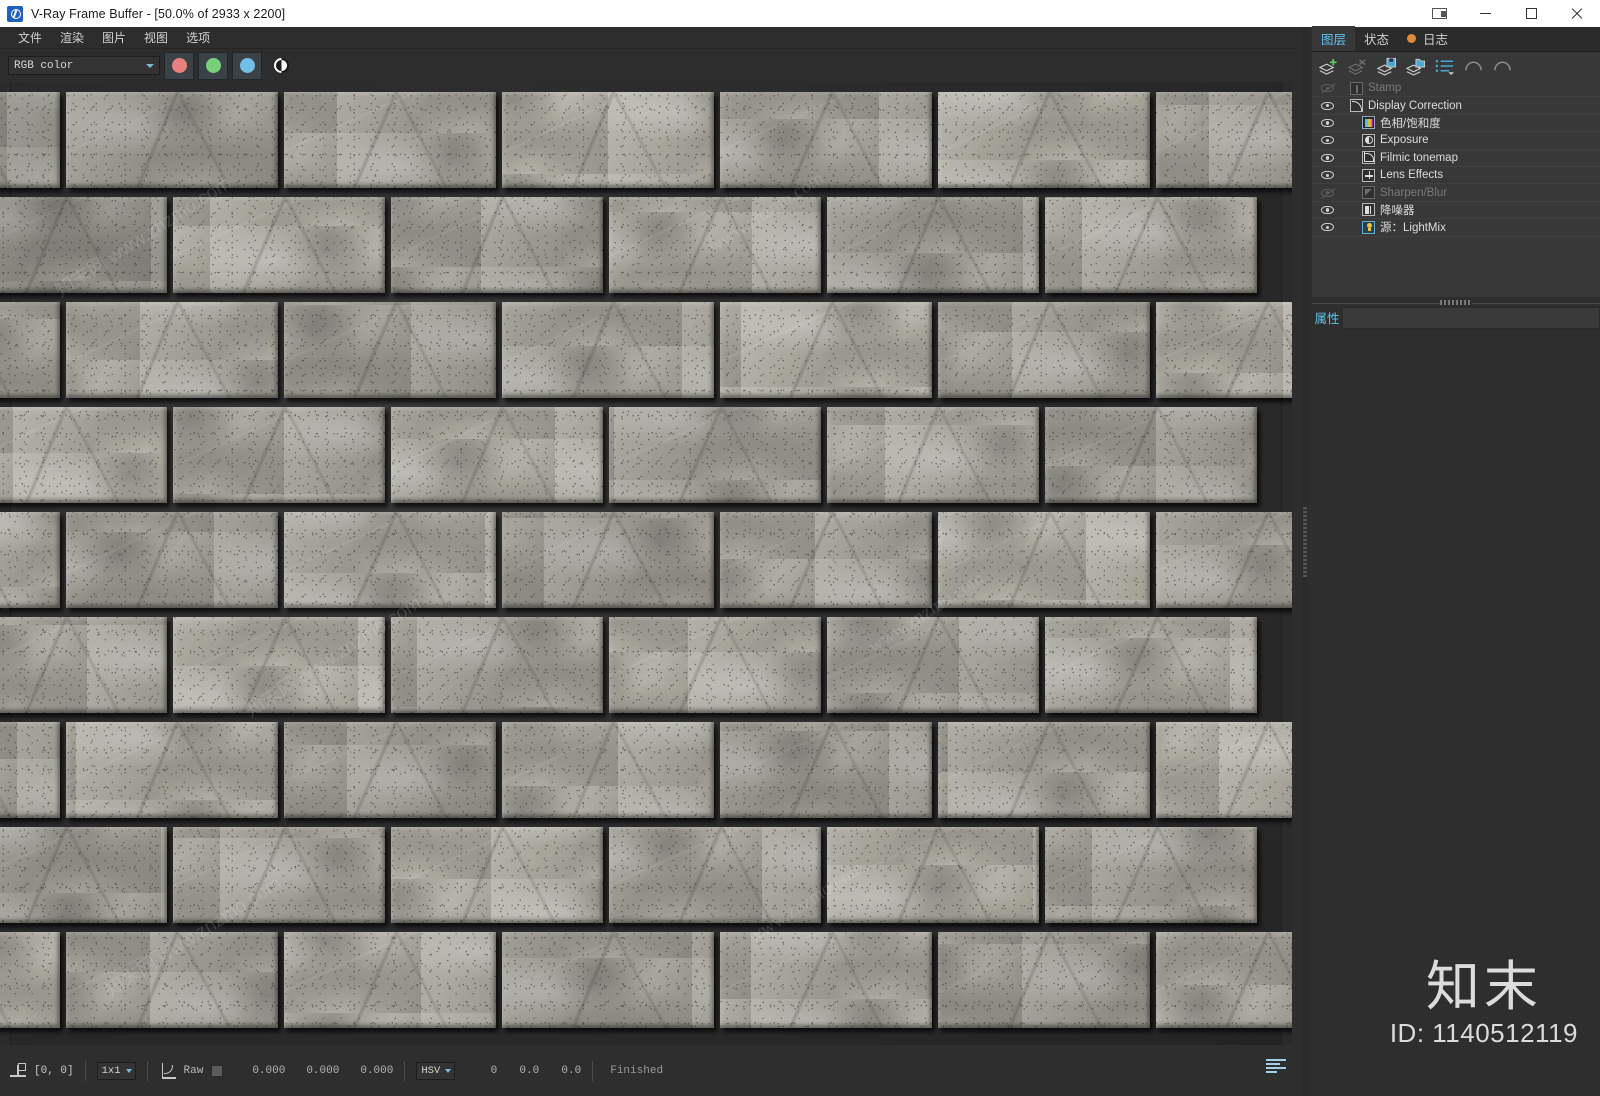 This screenshot has height=1096, width=1600. I want to click on layer-row-filmic-tonemap: Filmic tonemap, so click(1456, 158).